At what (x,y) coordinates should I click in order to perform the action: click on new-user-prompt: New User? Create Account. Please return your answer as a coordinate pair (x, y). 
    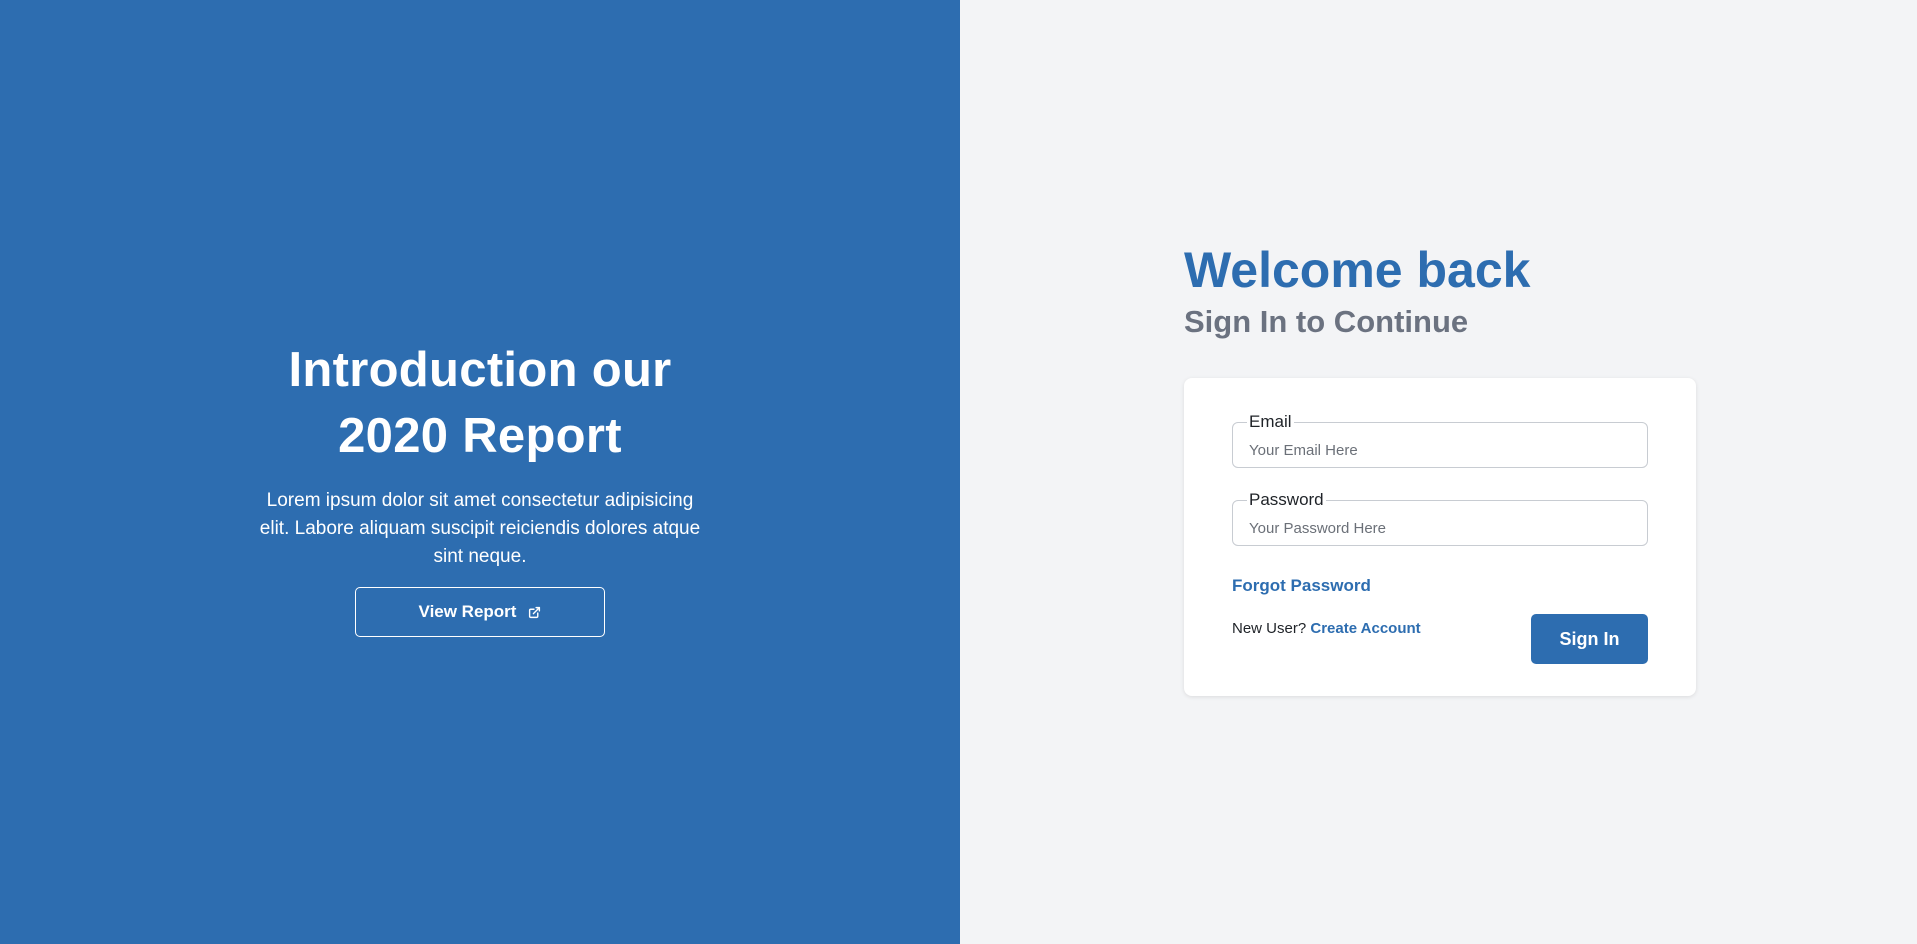
    Looking at the image, I should click on (1326, 628).